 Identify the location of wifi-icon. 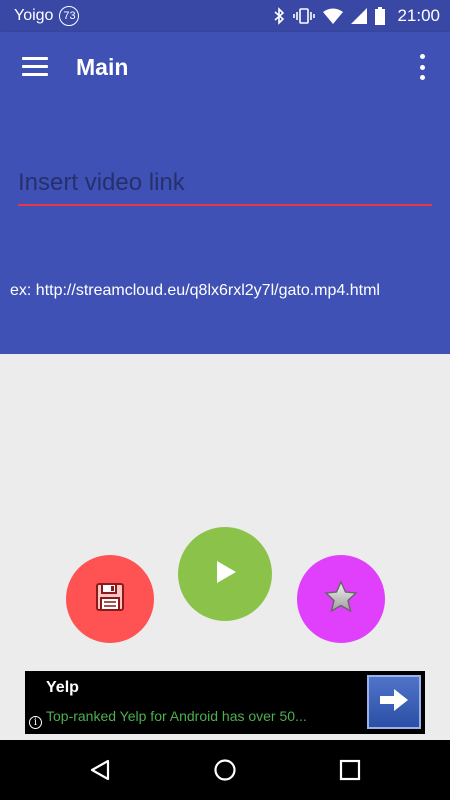
(333, 16).